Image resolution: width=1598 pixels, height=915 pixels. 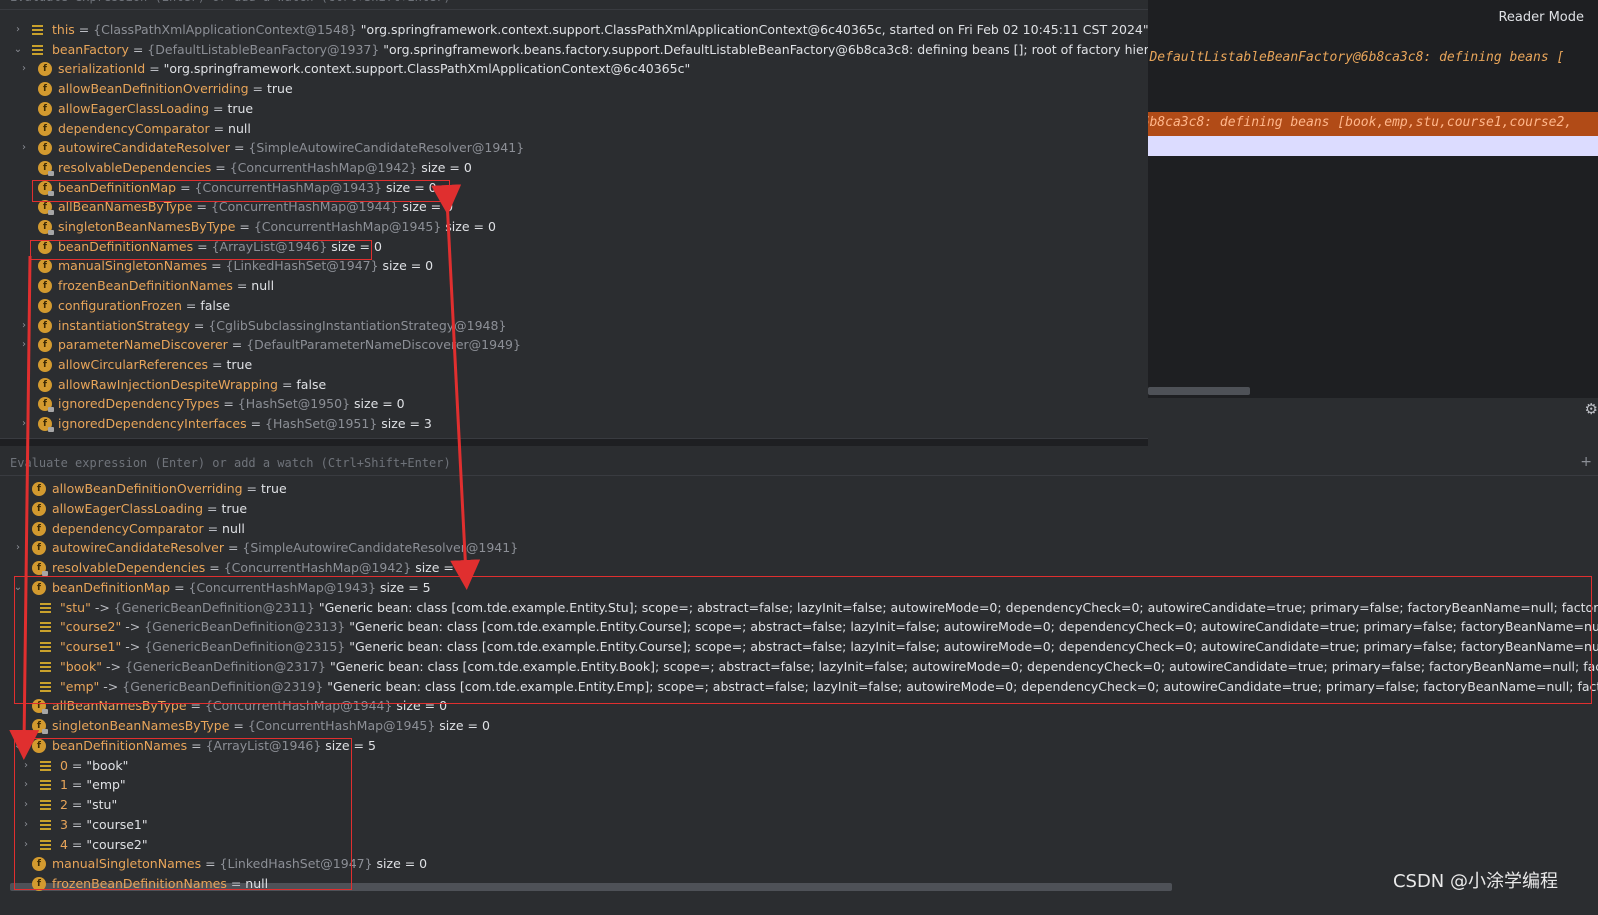 I want to click on highlight-box-bean-definition-map-expanded, so click(x=803, y=640).